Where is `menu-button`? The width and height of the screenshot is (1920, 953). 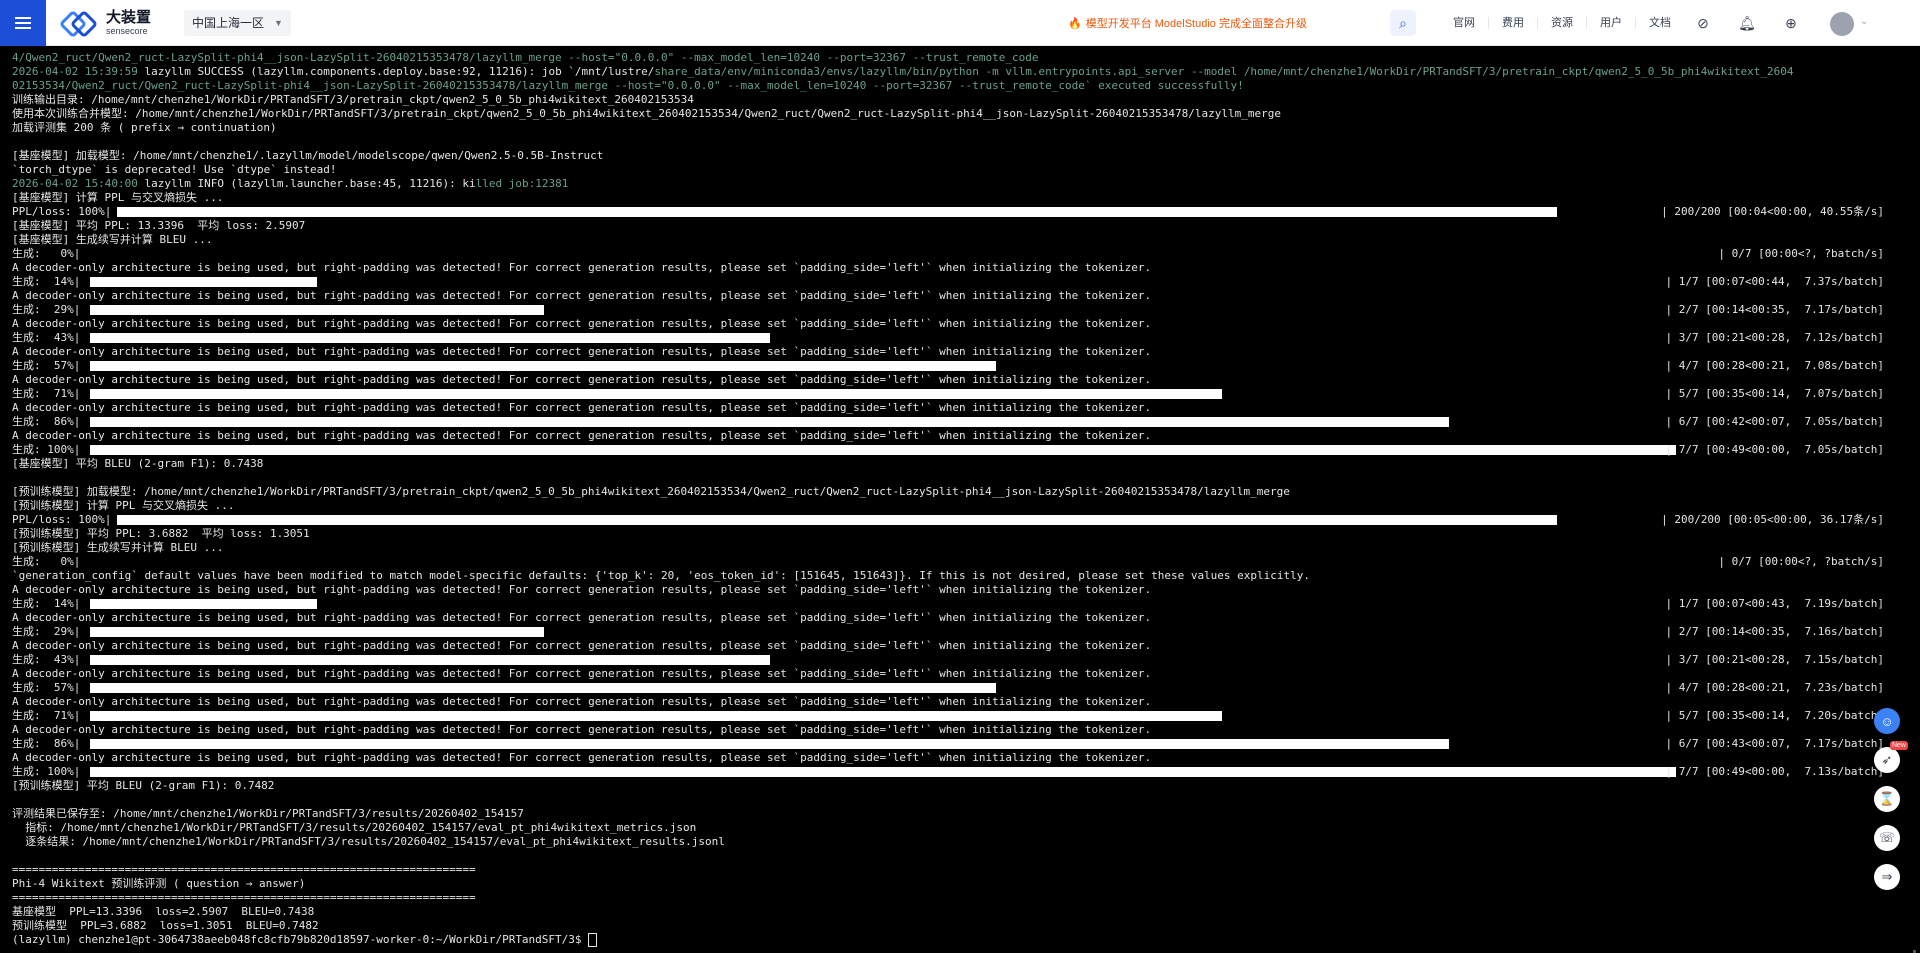 menu-button is located at coordinates (23, 23).